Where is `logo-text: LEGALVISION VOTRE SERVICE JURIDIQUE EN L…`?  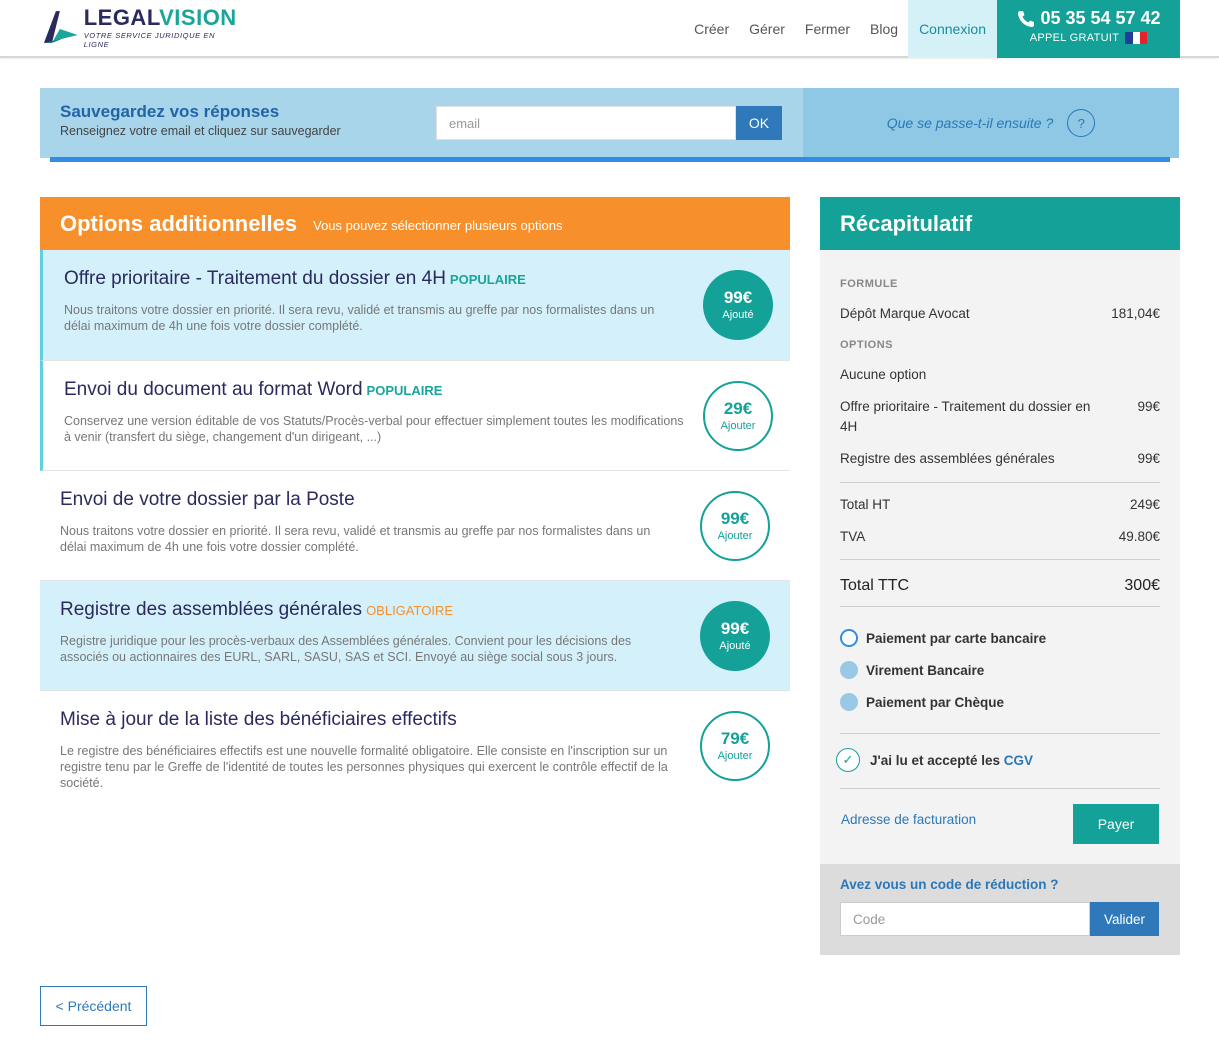
logo-text: LEGALVISION VOTRE SERVICE JURIDIQUE EN L… is located at coordinates (162, 27).